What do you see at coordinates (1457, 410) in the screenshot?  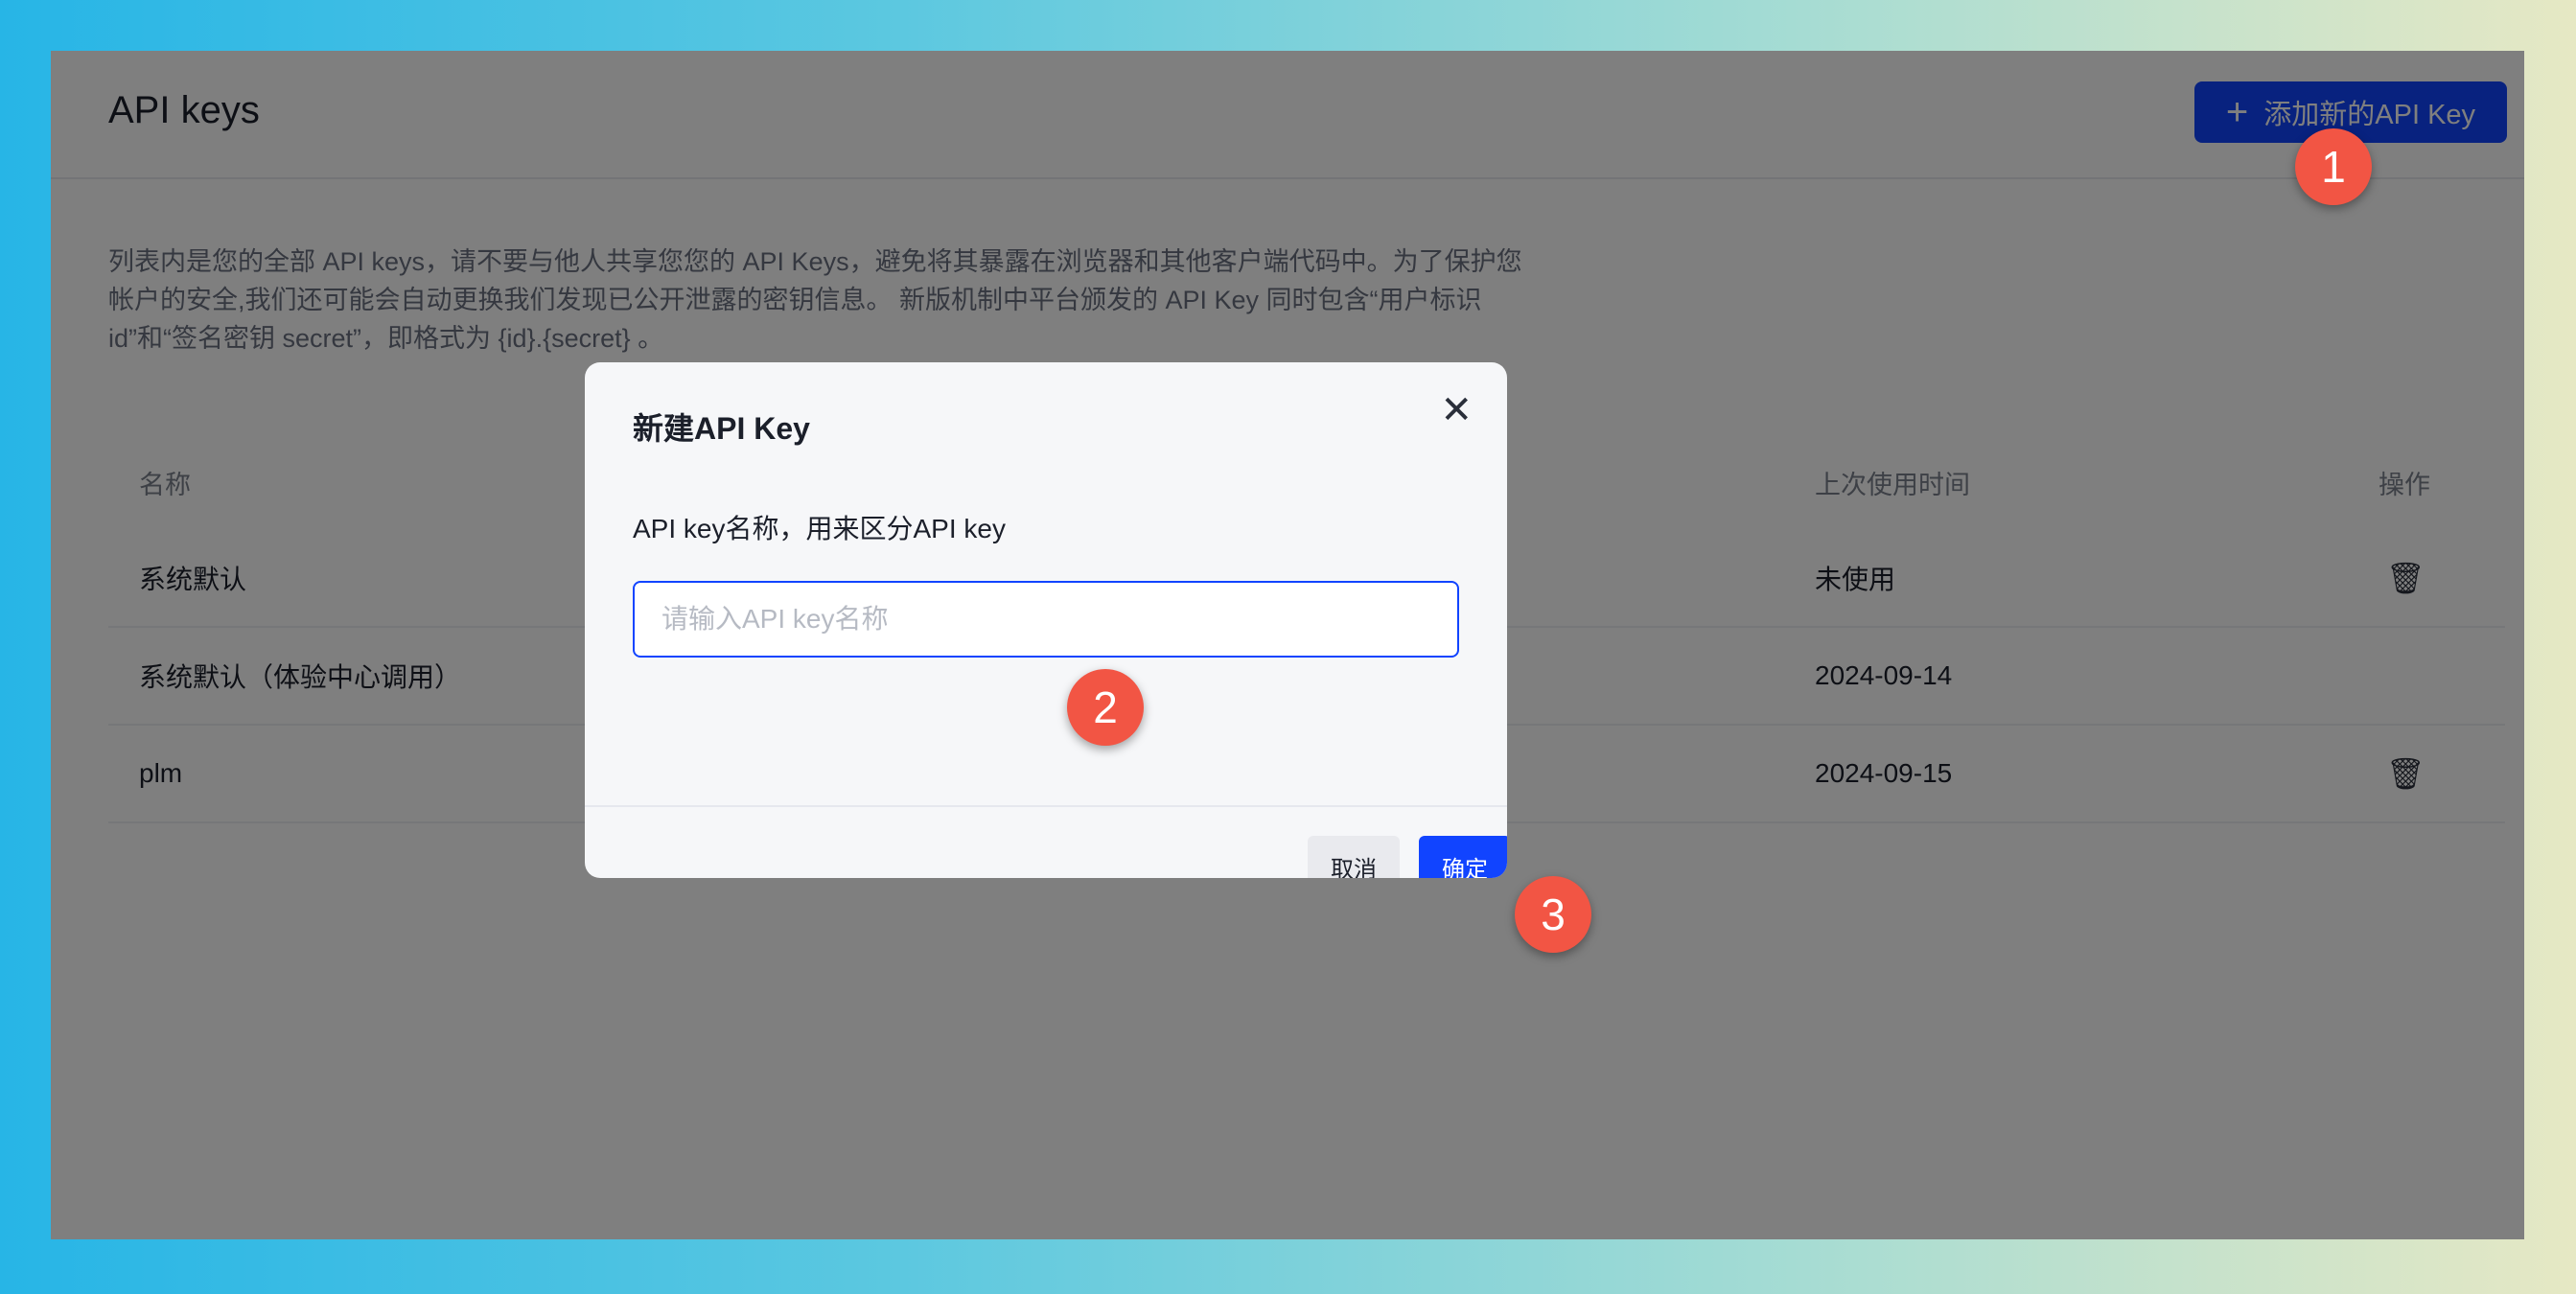 I see `close-icon: ✕` at bounding box center [1457, 410].